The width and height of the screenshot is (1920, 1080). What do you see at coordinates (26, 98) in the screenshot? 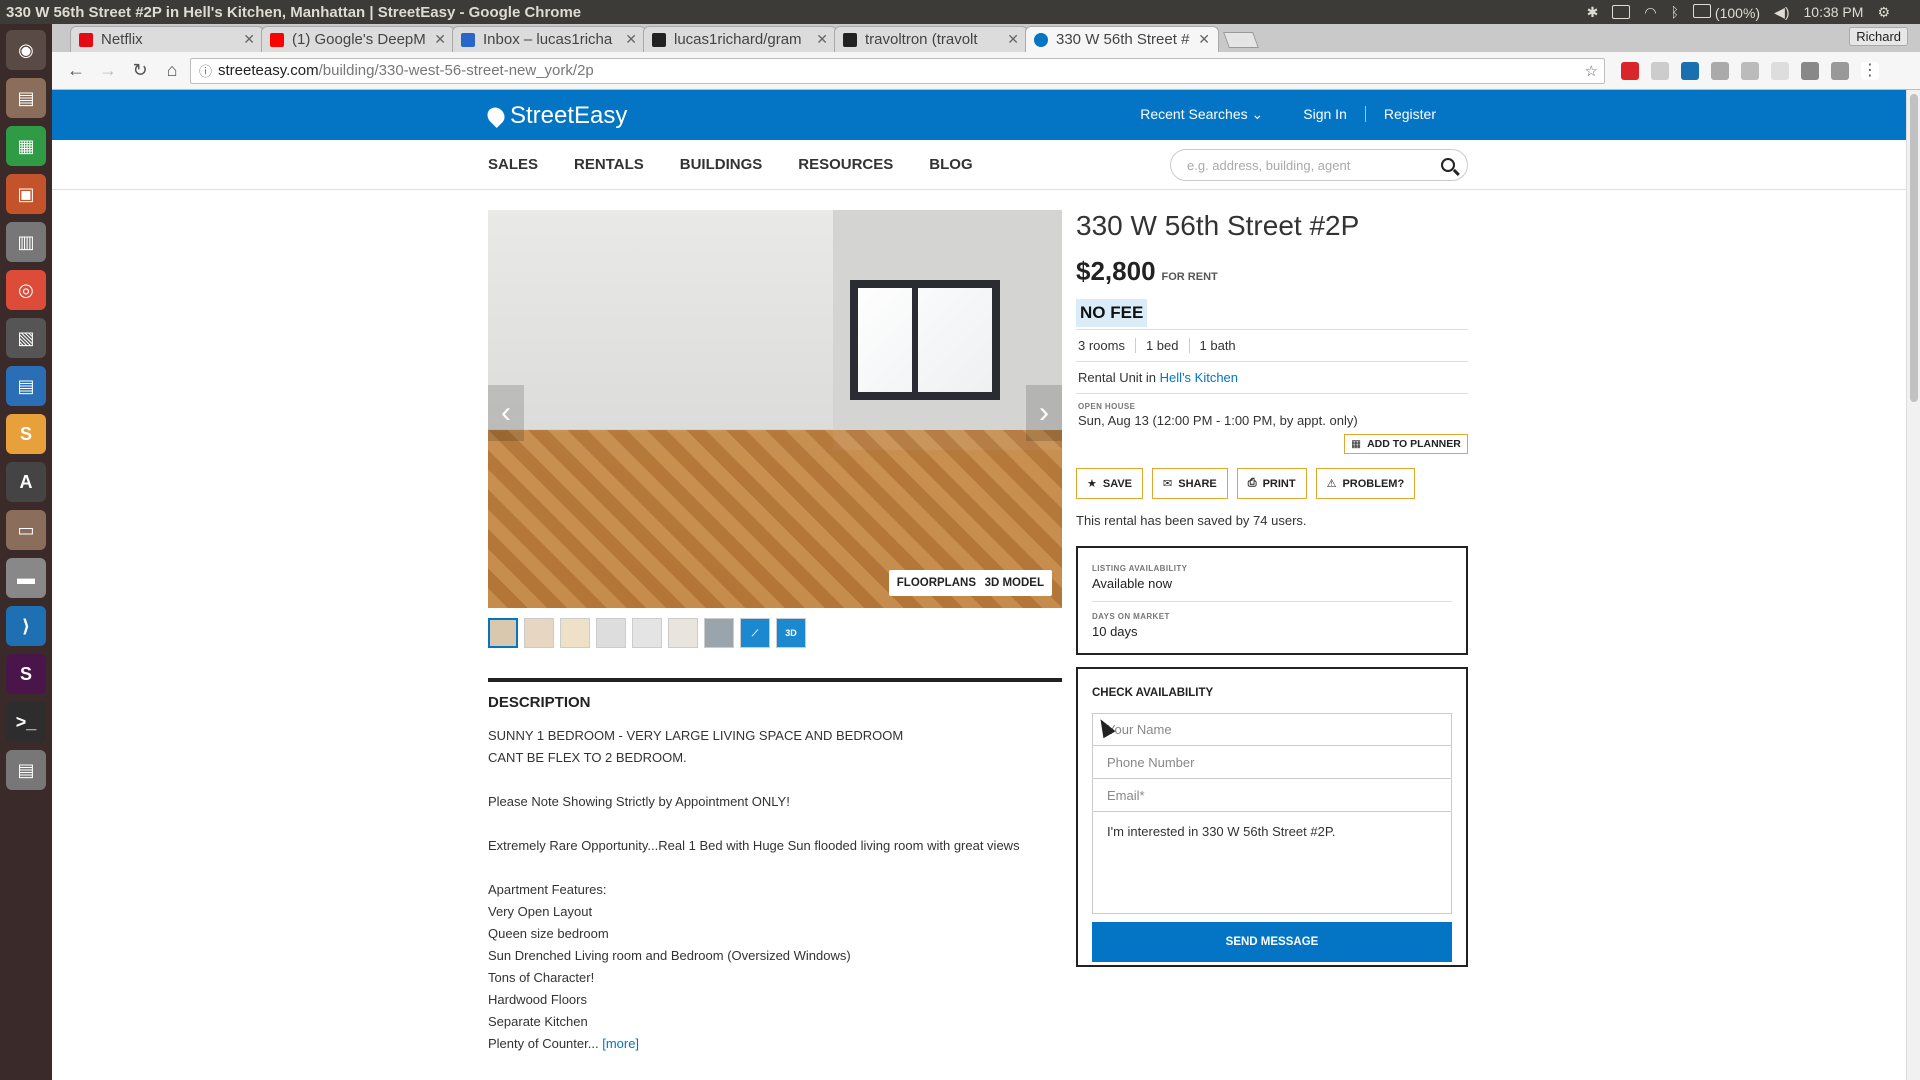
I see `files-icon: ▤` at bounding box center [26, 98].